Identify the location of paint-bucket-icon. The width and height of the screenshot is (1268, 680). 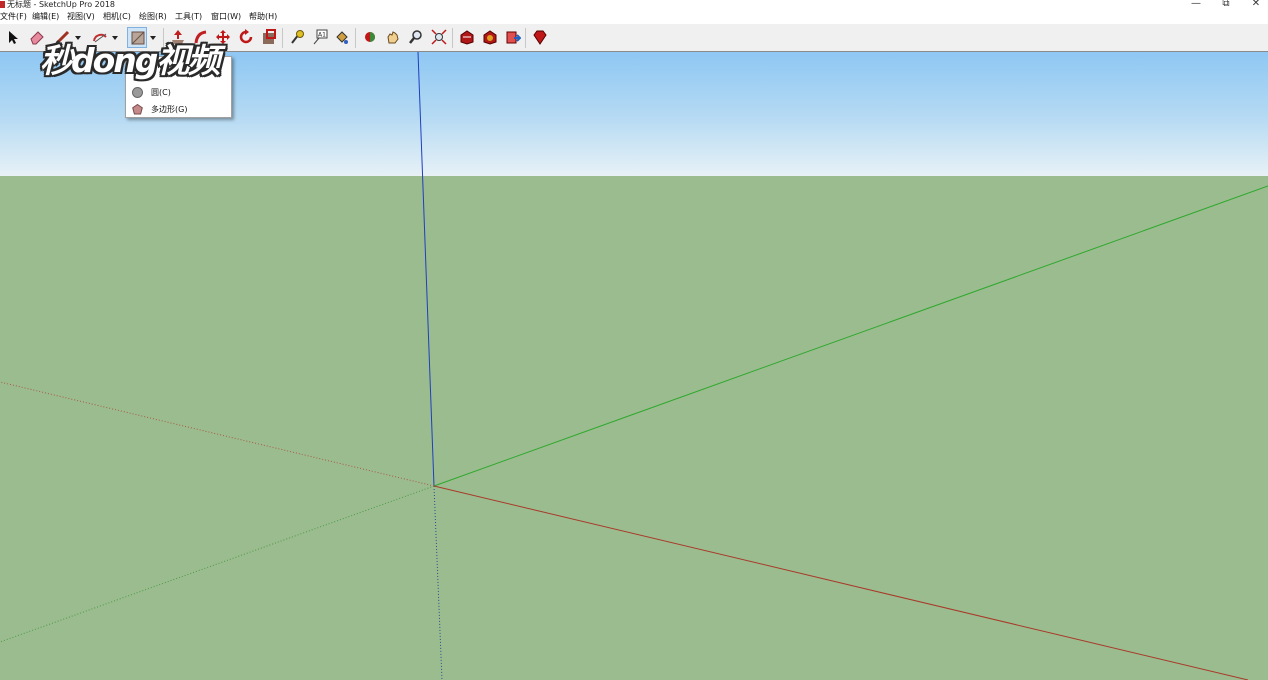
(342, 37).